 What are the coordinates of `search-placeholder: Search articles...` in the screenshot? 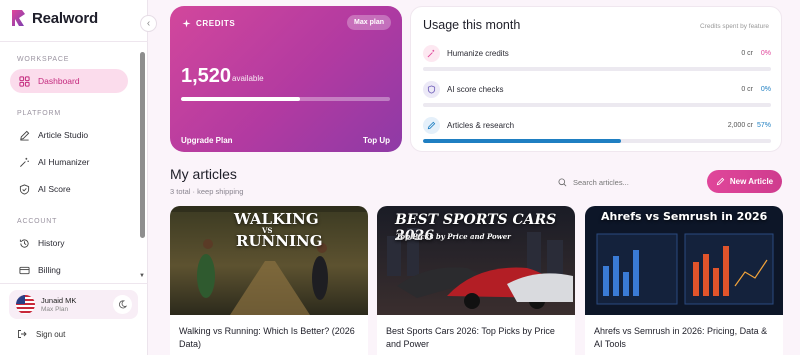 It's located at (601, 182).